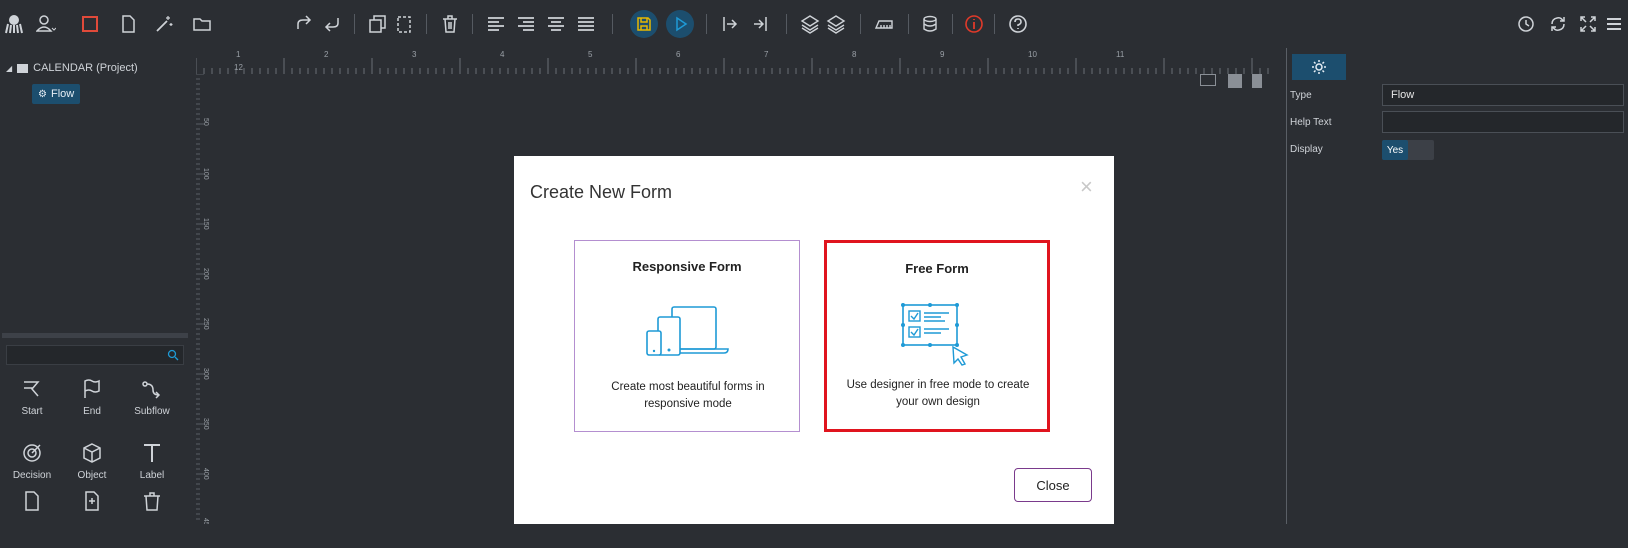 The height and width of the screenshot is (548, 1628). I want to click on magic-wand-icon, so click(164, 24).